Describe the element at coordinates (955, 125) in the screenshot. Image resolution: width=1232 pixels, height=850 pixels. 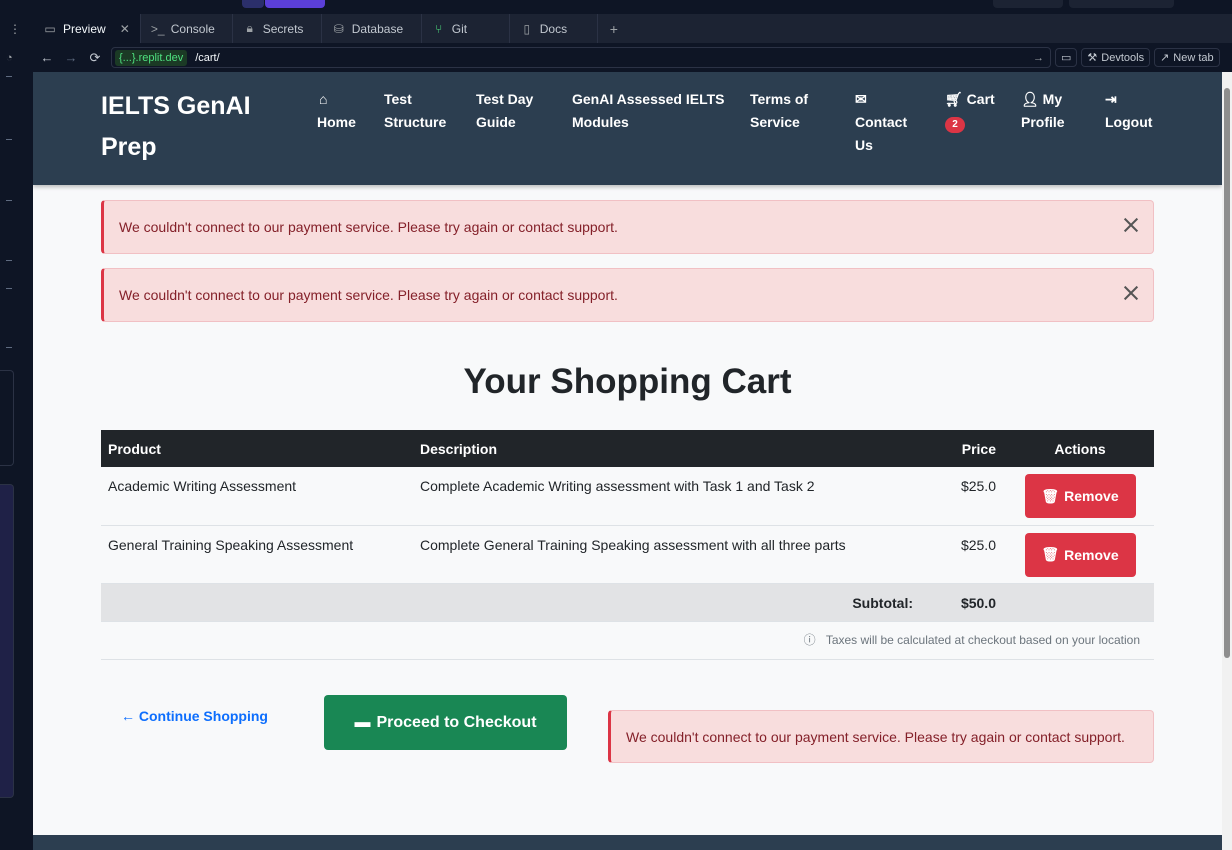
I see `cart-count-badge: 2` at that location.